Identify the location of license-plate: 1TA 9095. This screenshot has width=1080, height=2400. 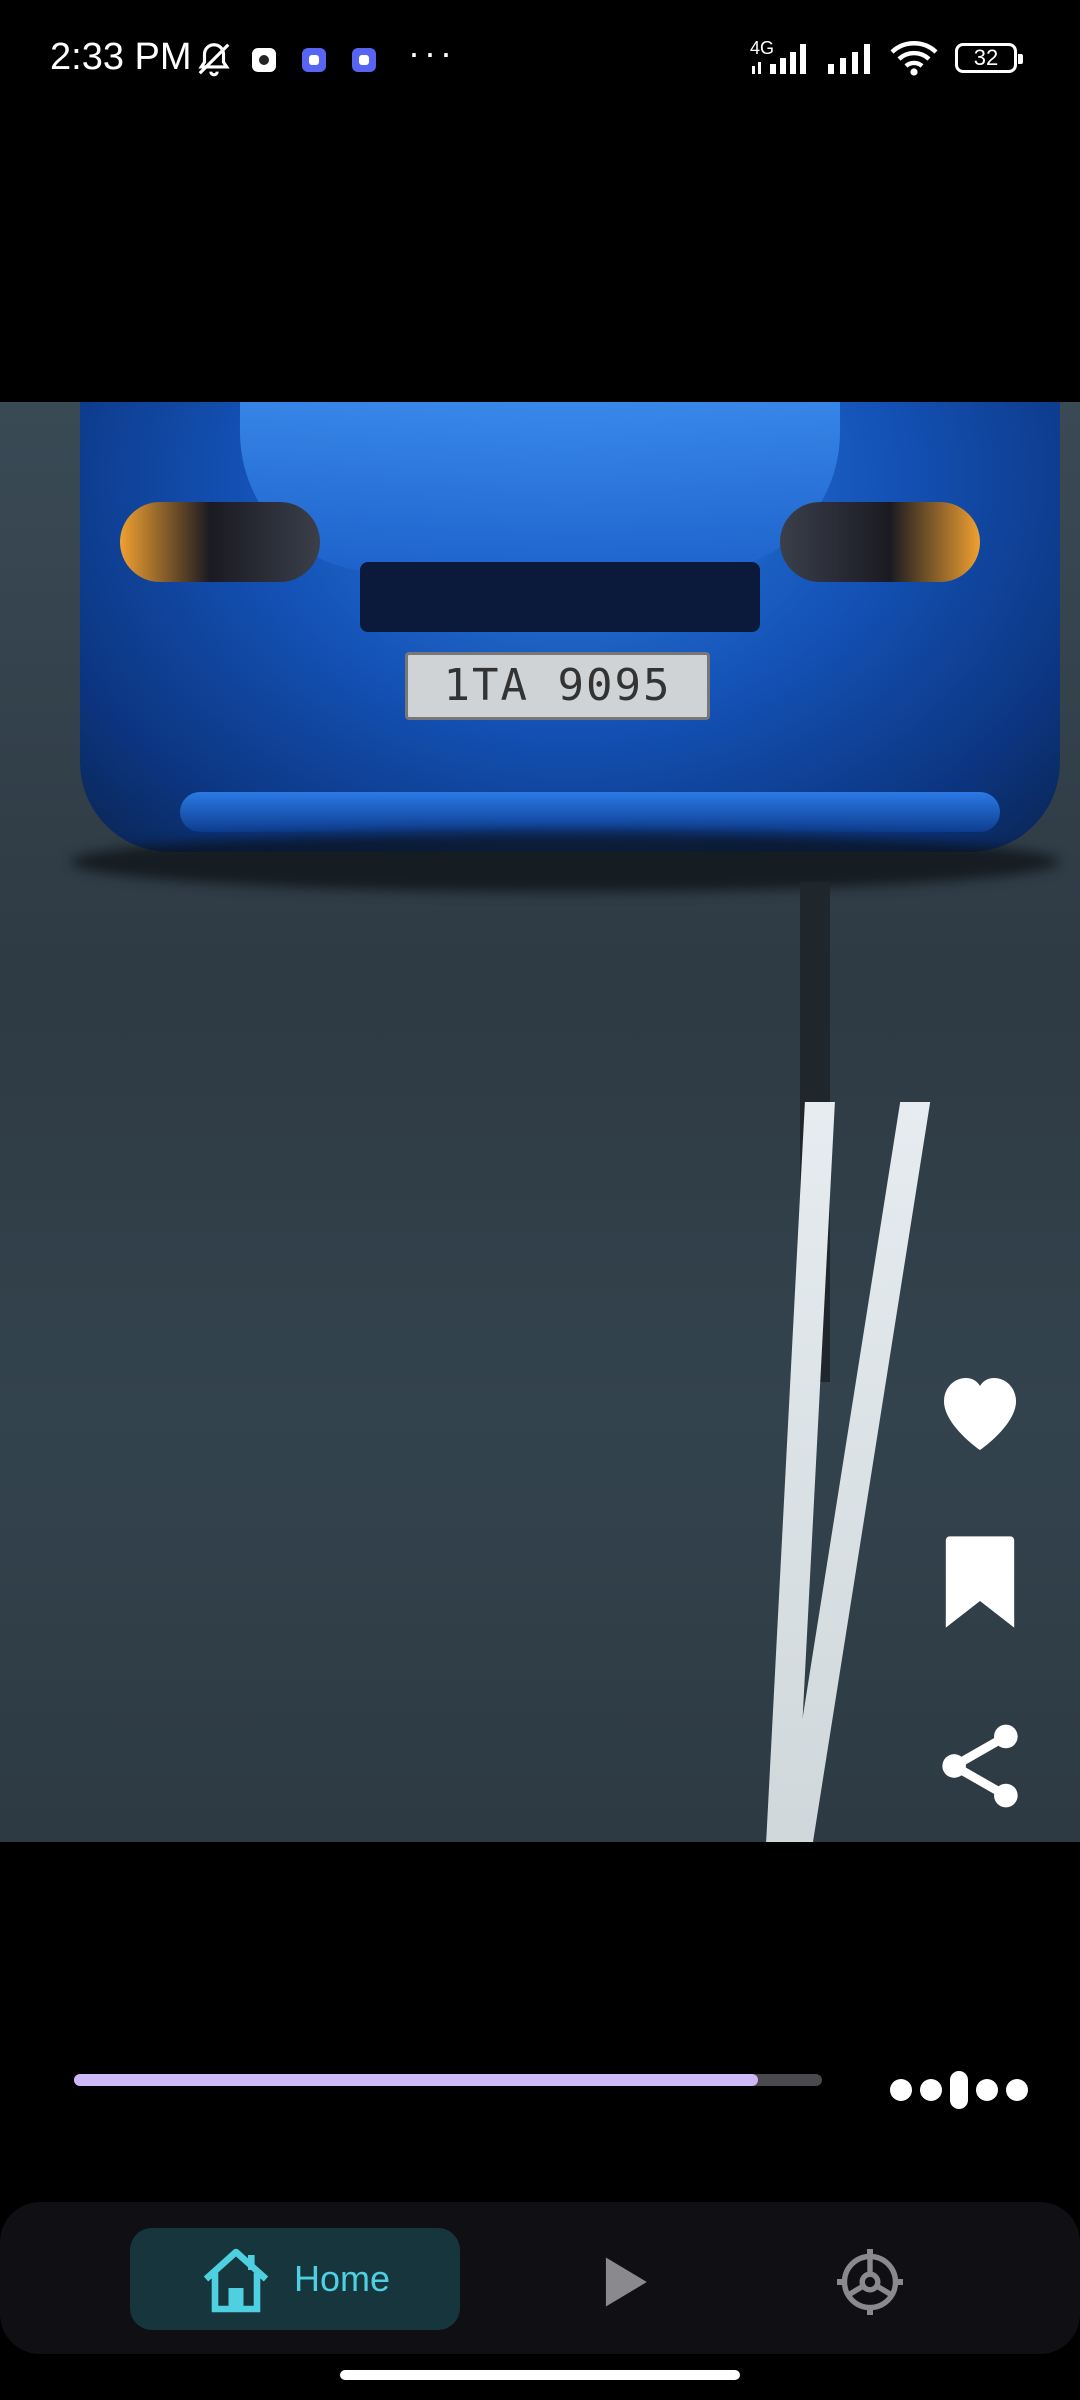
(557, 686).